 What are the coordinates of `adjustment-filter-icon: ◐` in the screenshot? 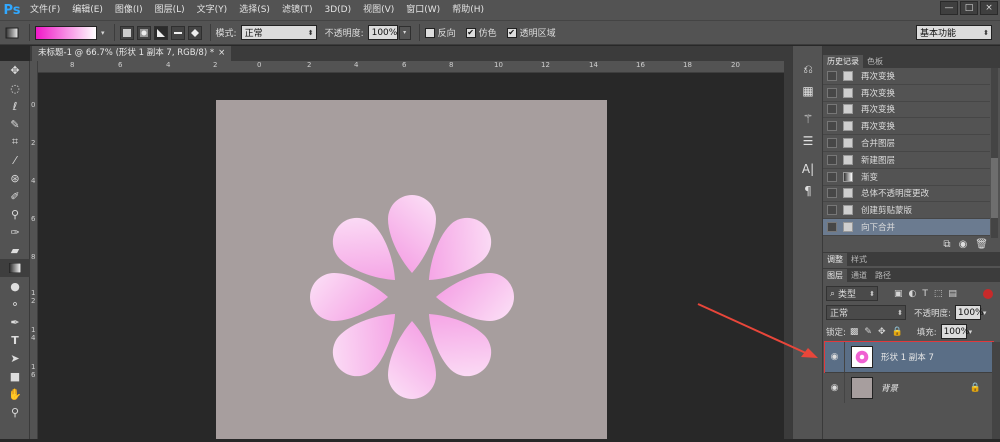 It's located at (913, 294).